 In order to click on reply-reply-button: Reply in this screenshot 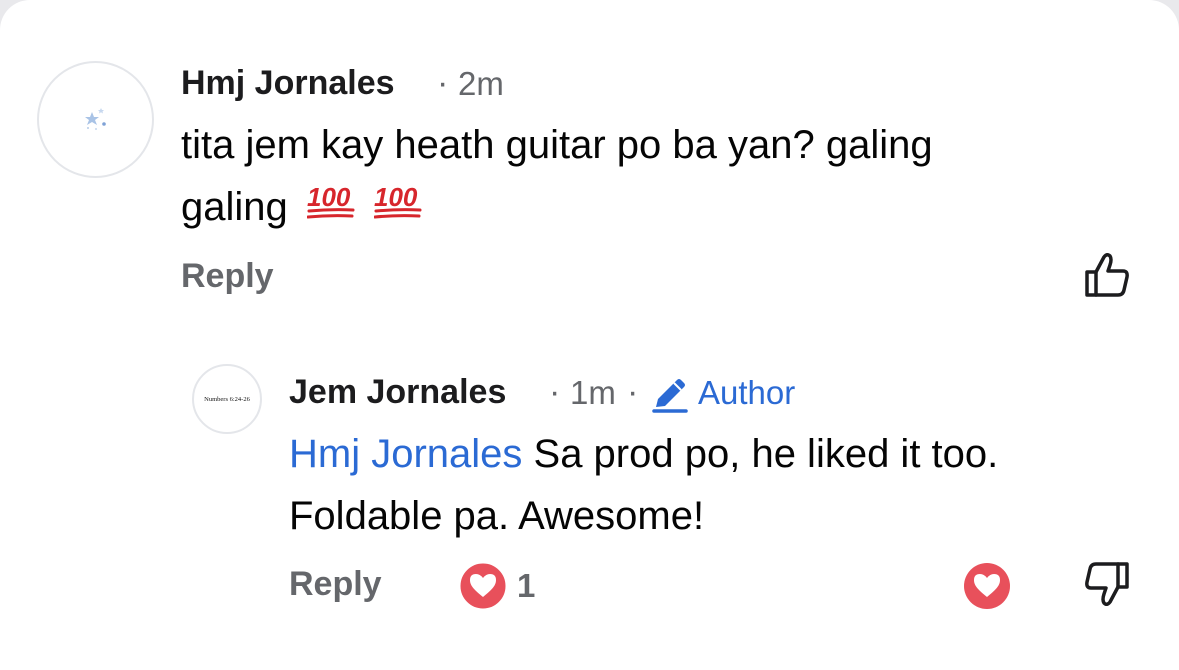, I will do `click(335, 584)`.